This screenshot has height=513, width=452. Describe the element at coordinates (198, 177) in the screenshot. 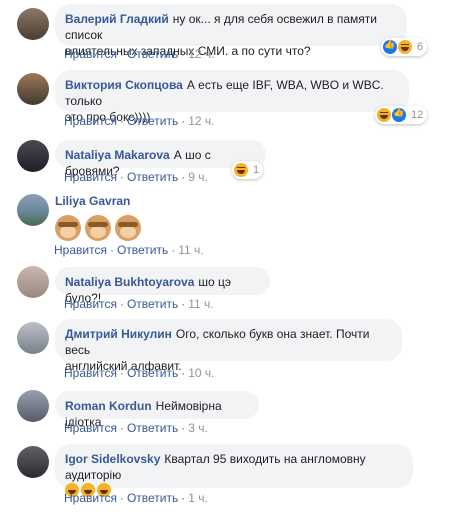

I see `comment-time: 9 ч.` at that location.